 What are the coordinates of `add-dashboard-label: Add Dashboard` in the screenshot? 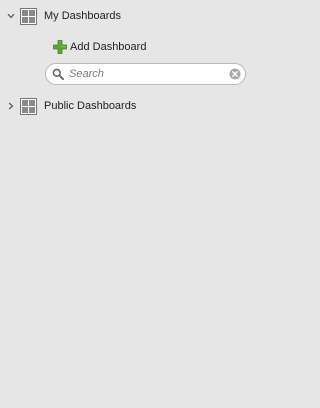 It's located at (108, 46).